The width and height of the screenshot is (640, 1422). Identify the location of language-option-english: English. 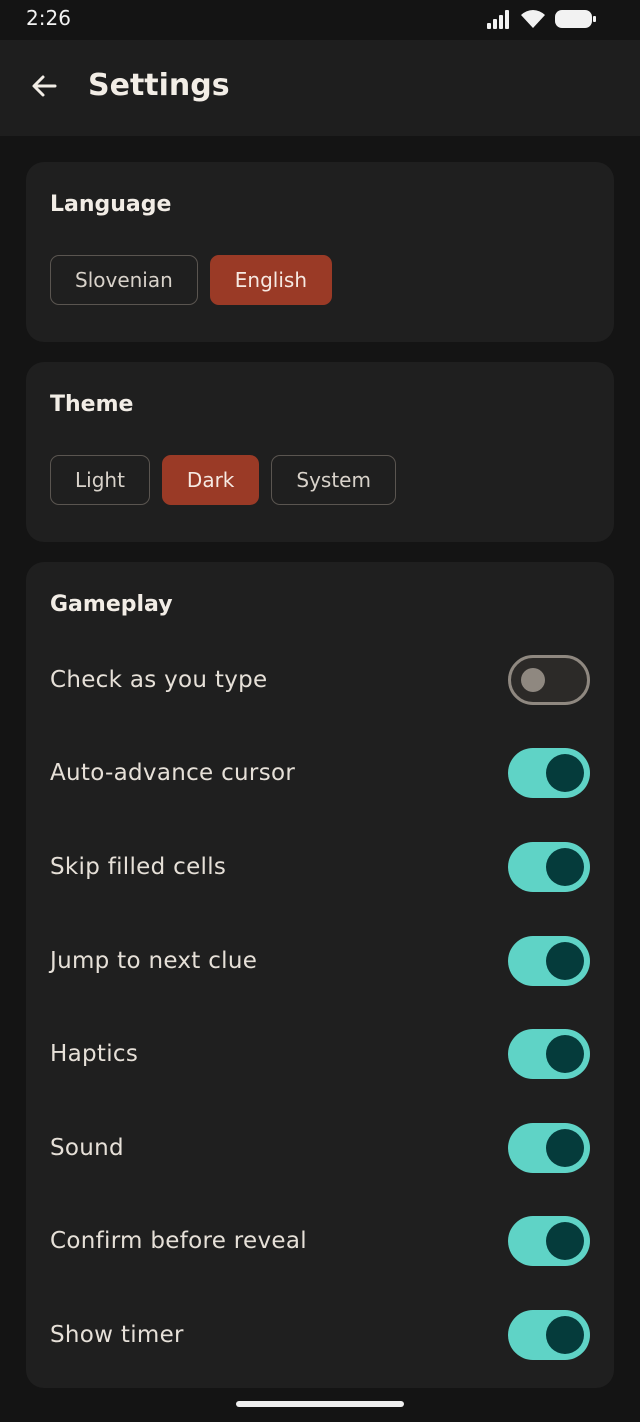
(271, 280).